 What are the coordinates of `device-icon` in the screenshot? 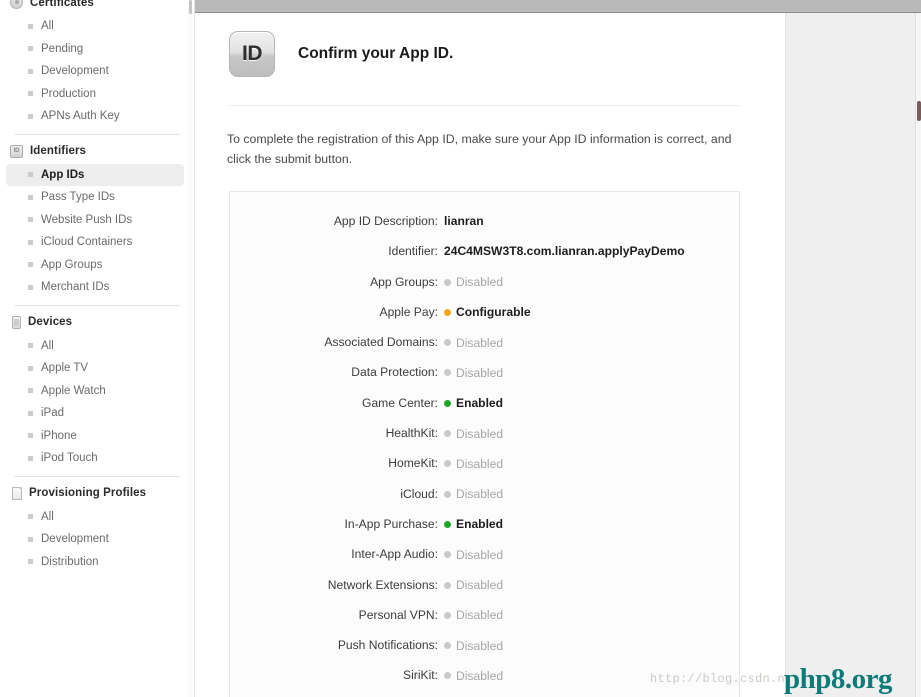 It's located at (16, 322).